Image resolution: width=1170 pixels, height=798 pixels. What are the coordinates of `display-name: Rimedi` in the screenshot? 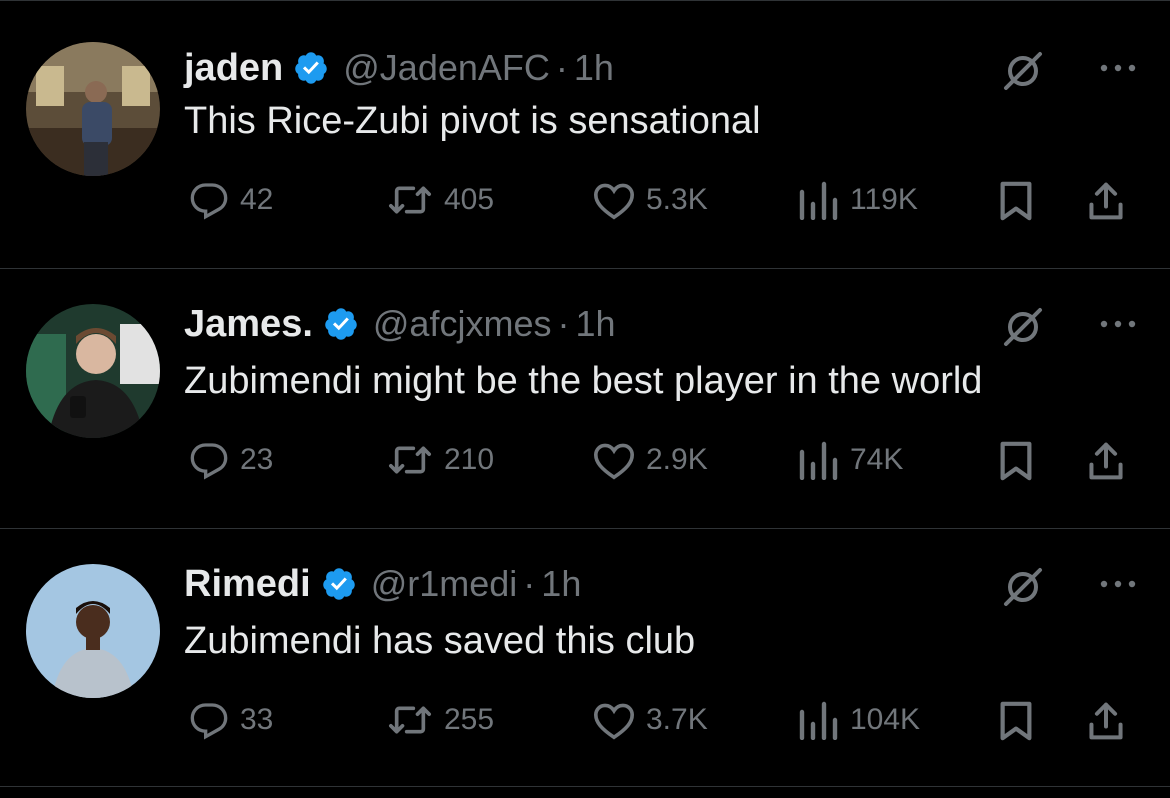 It's located at (247, 584).